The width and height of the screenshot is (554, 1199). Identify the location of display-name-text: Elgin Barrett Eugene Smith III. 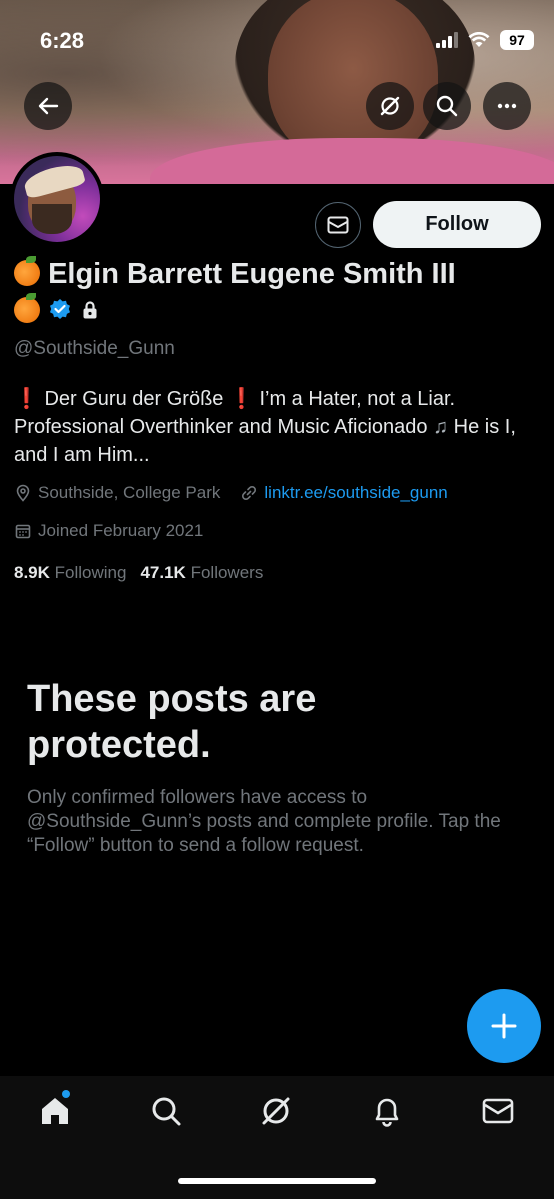
(252, 274).